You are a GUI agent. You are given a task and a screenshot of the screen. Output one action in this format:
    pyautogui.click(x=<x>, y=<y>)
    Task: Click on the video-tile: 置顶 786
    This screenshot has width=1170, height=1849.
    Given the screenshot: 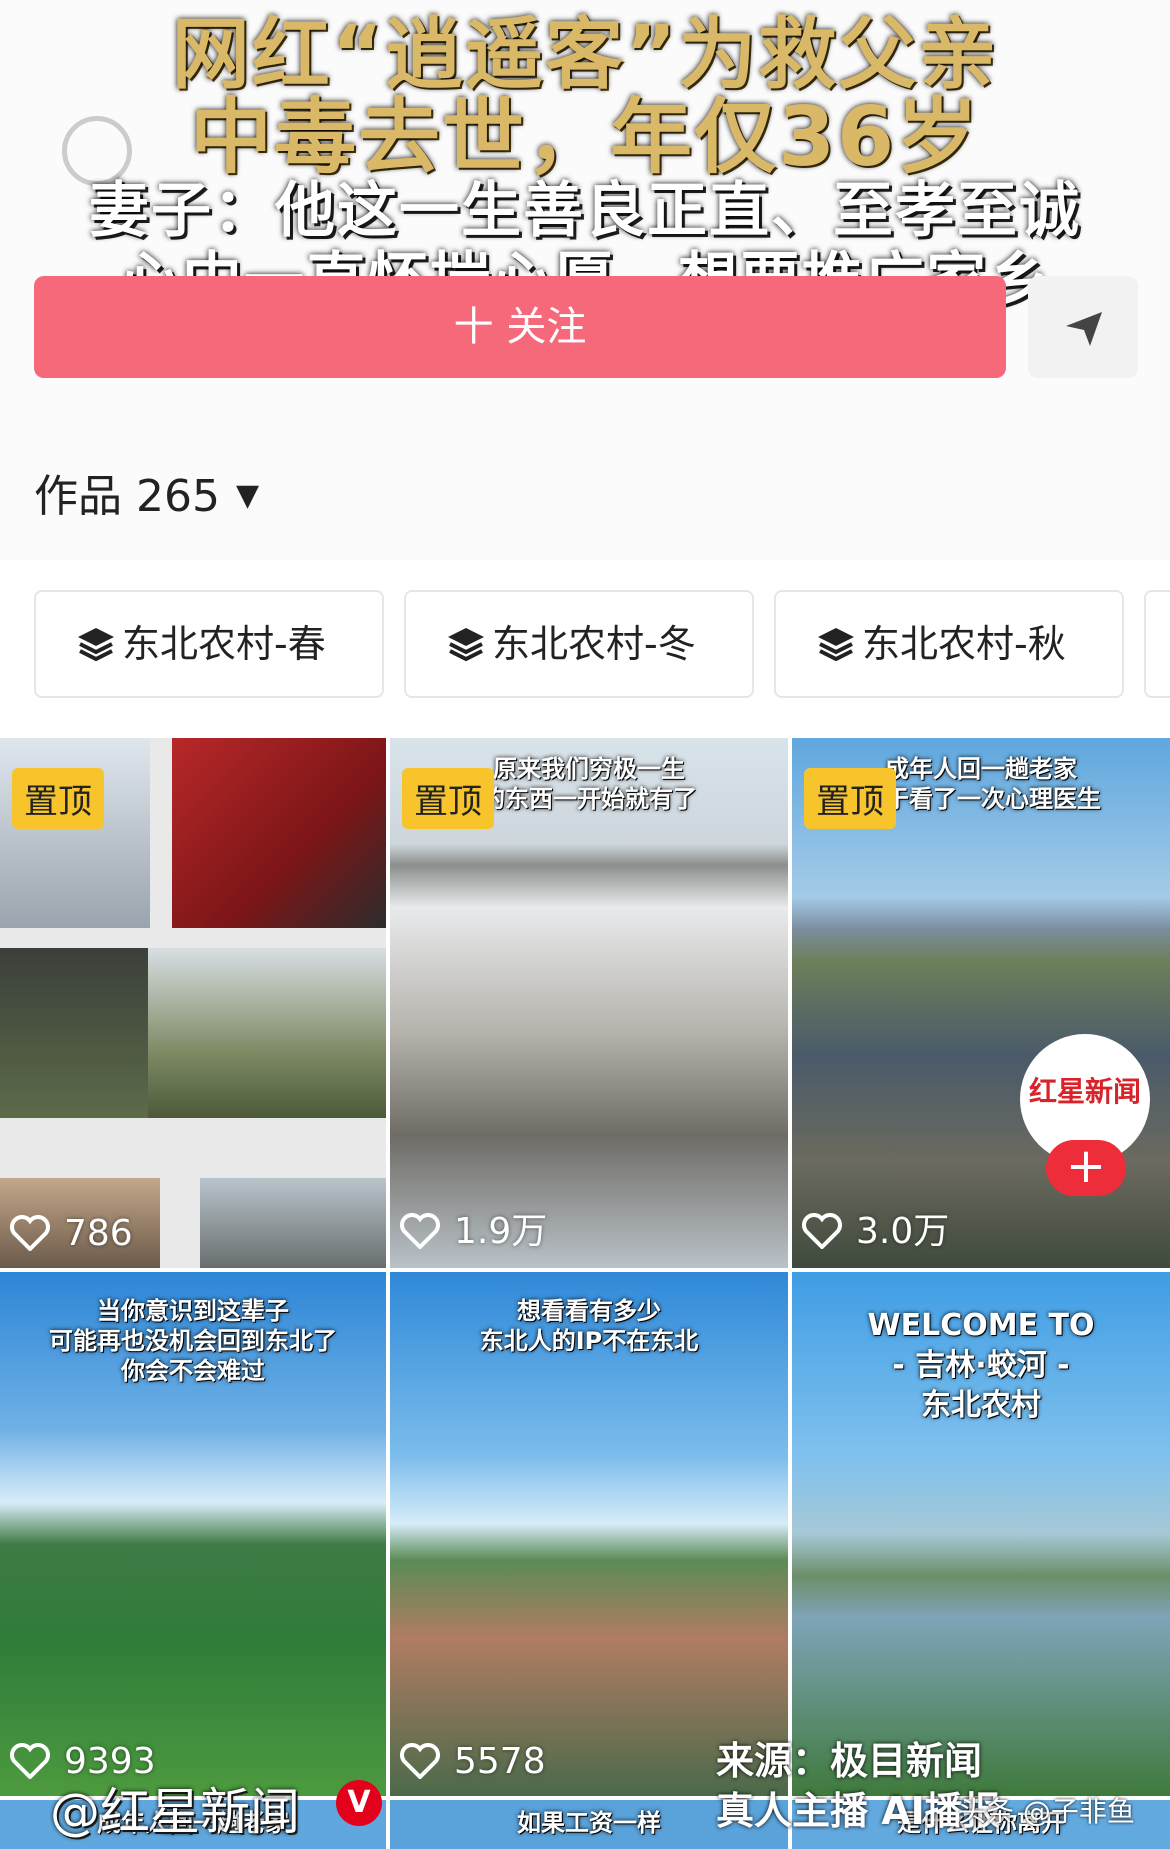 What is the action you would take?
    pyautogui.click(x=193, y=1003)
    